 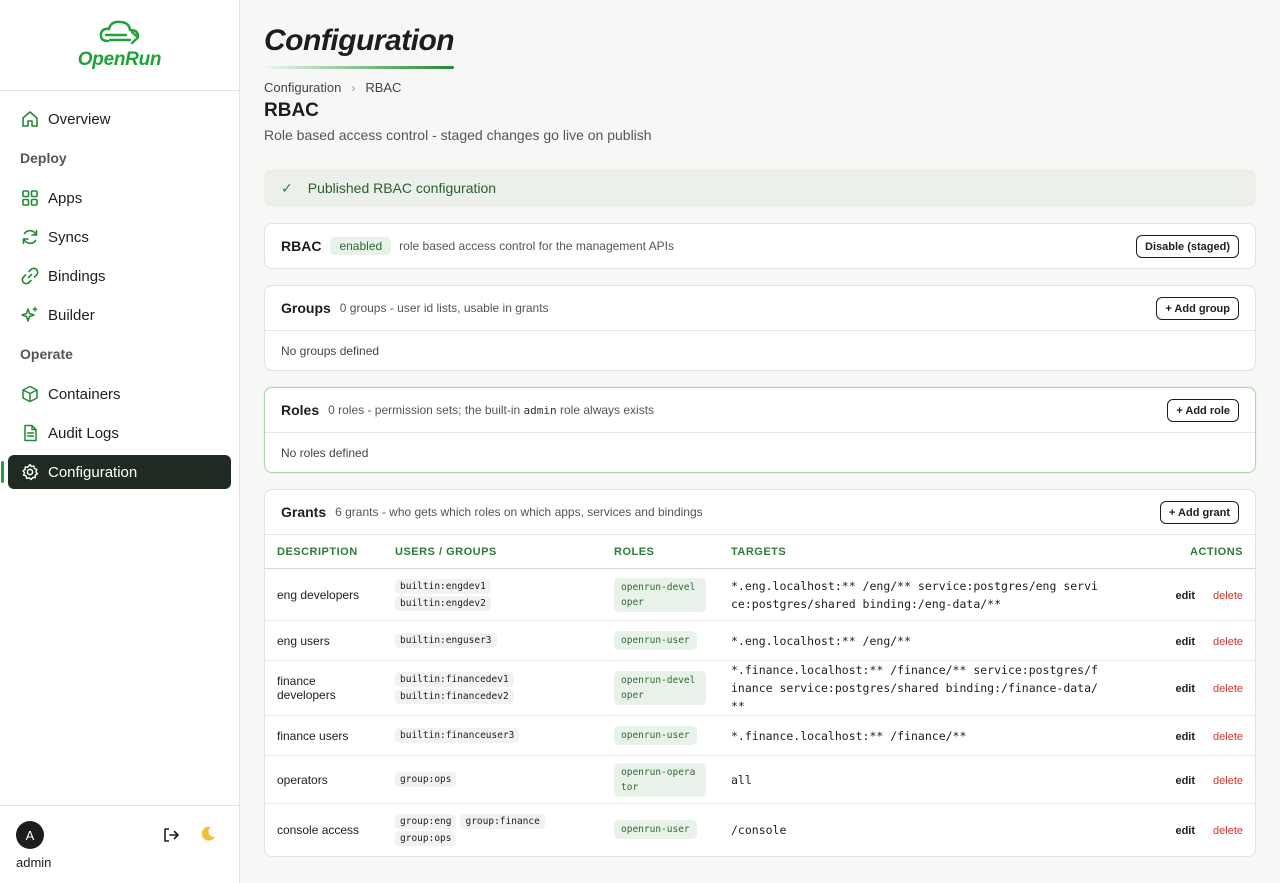 I want to click on roles-card-title: Roles, so click(x=300, y=410).